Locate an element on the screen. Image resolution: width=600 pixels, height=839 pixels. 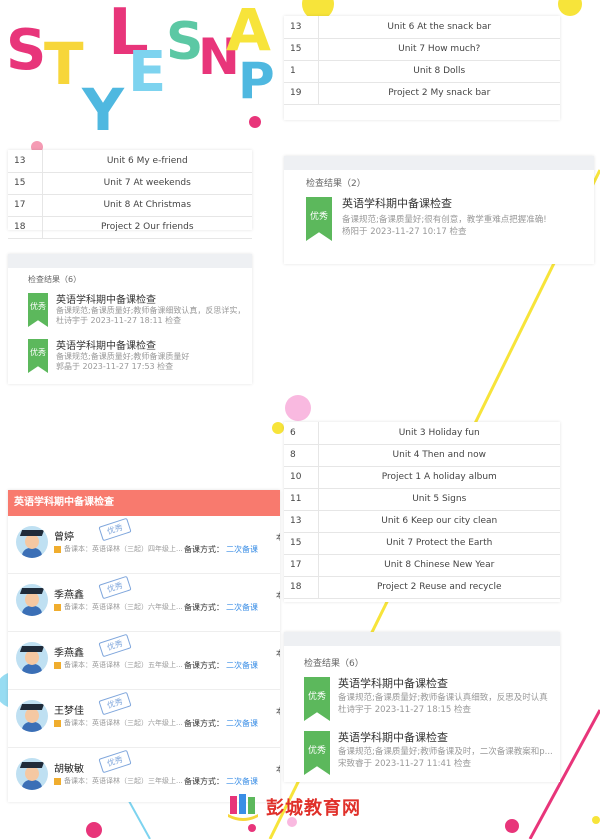
table-row: 15 Unit 7 Protect the Earth is located at coordinates (422, 543).